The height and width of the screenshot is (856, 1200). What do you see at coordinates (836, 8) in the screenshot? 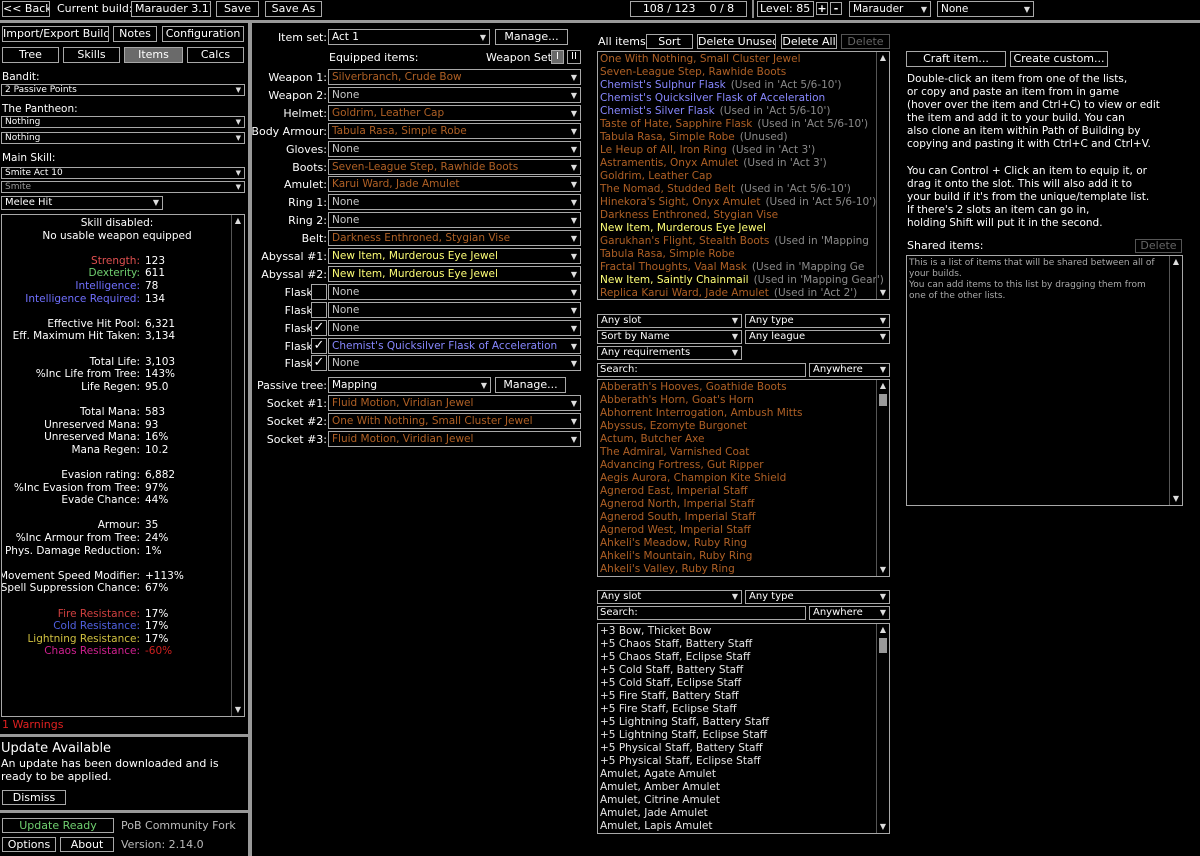
I see `level-minus-button: -` at bounding box center [836, 8].